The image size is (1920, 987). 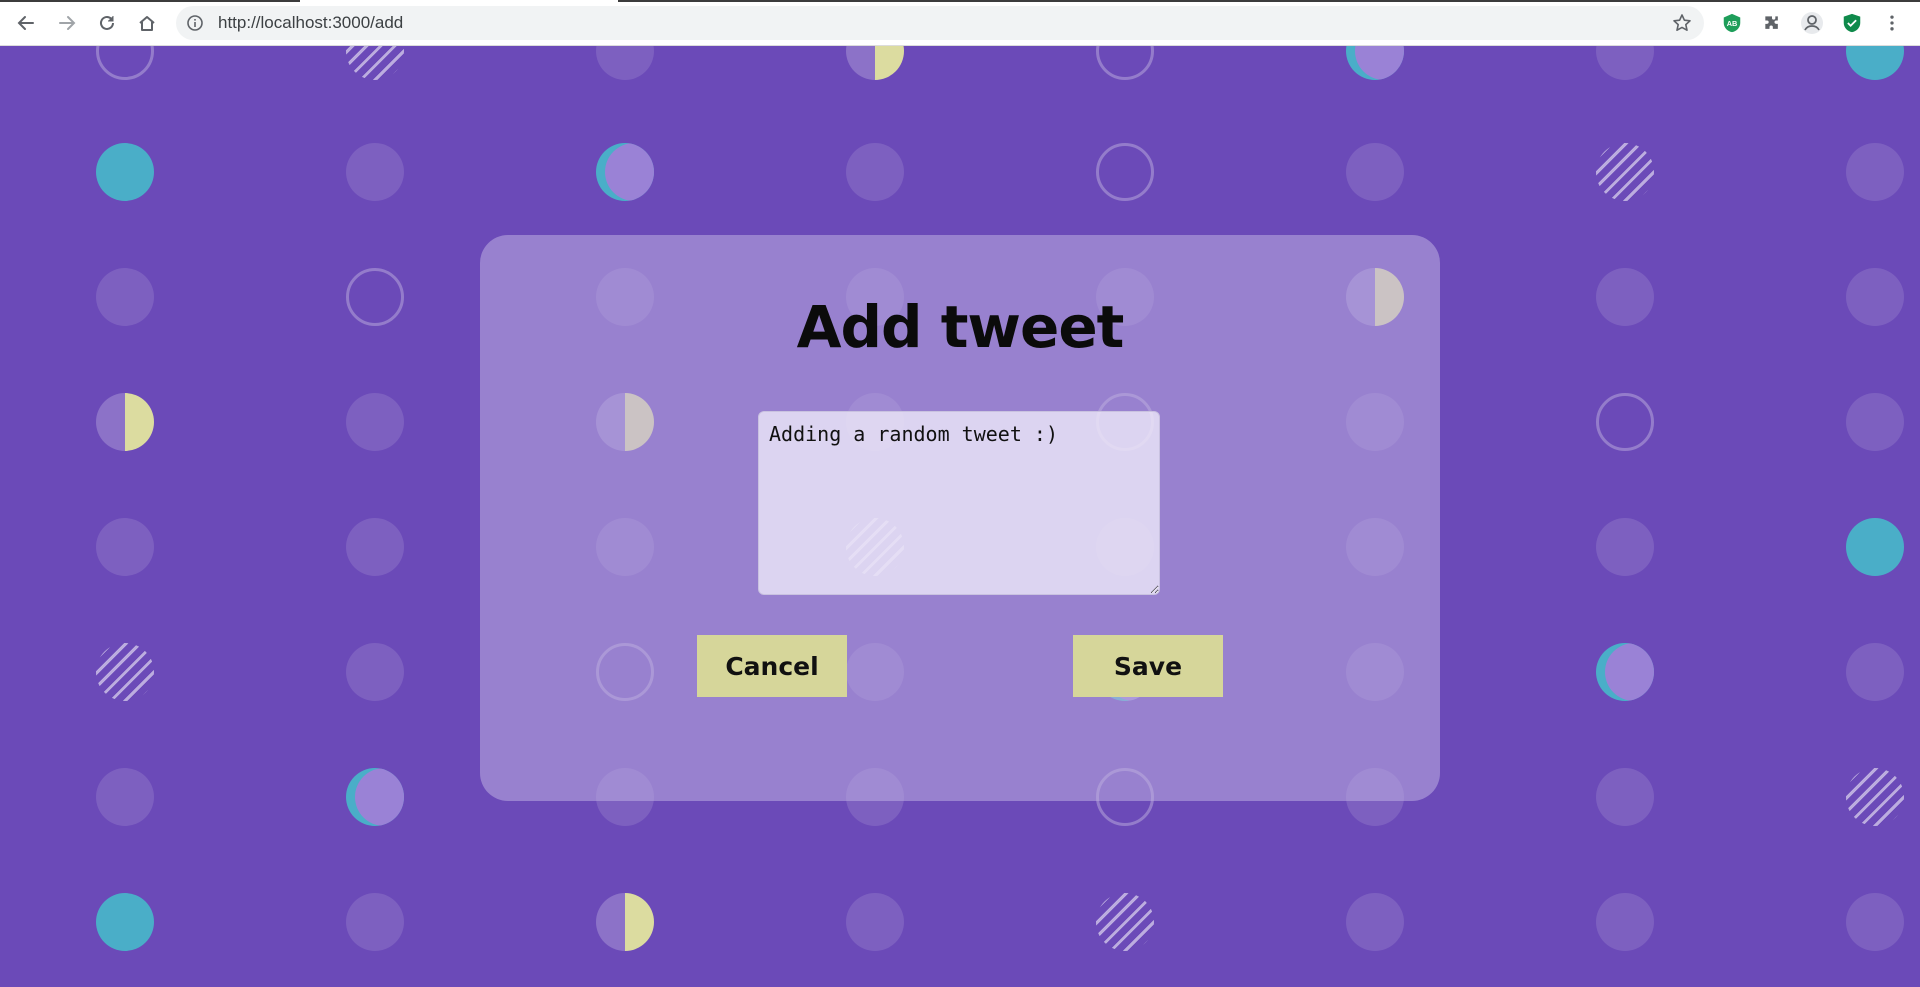 I want to click on url-text: http://localhost:3000/add, so click(x=310, y=23).